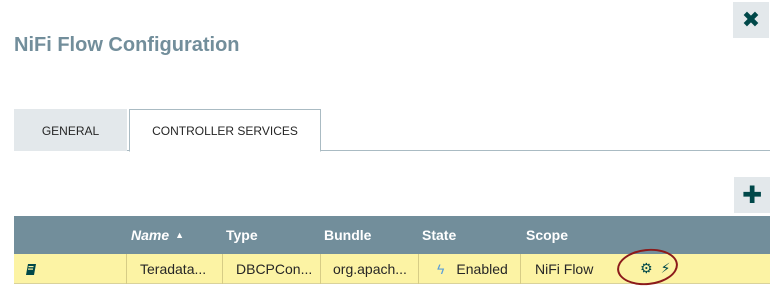 The height and width of the screenshot is (298, 773). Describe the element at coordinates (70, 130) in the screenshot. I see `tab-general: GENERAL` at that location.